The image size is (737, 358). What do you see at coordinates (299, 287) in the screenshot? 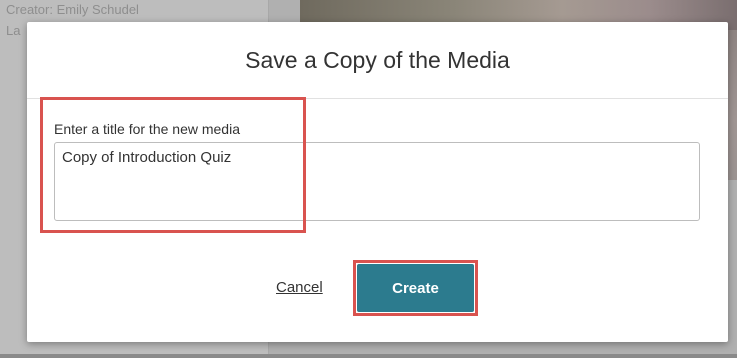
I see `cancel-button: Cancel` at bounding box center [299, 287].